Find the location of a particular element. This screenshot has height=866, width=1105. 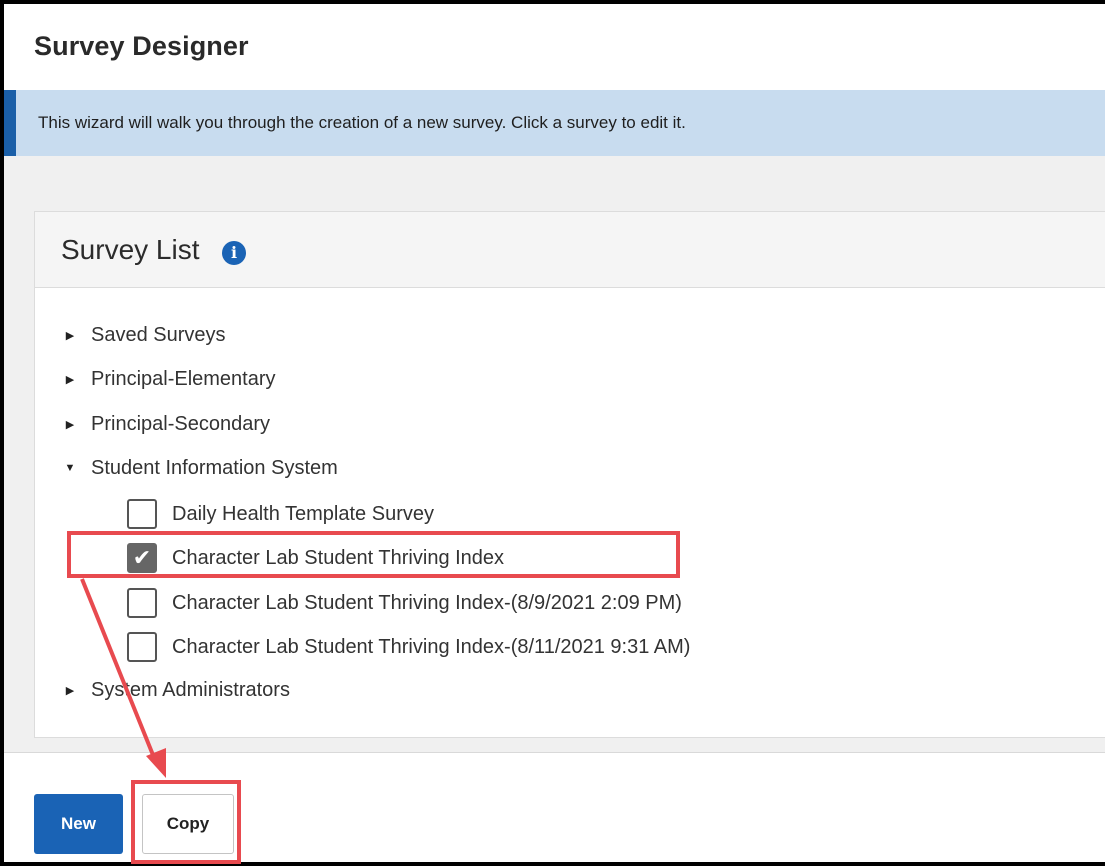

survey-item-label: Character Lab Student Thriving Index is located at coordinates (338, 558).